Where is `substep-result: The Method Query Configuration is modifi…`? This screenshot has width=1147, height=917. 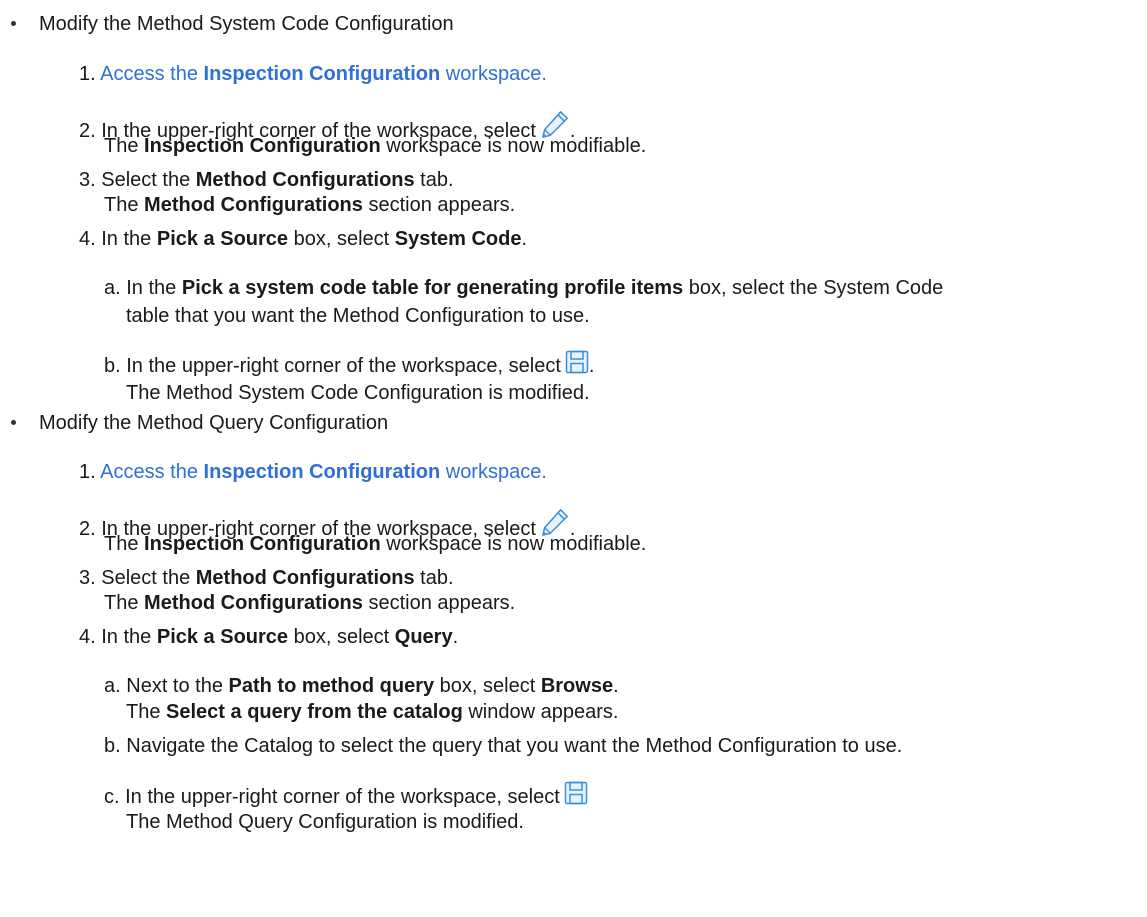
substep-result: The Method Query Configuration is modifi… is located at coordinates (325, 822).